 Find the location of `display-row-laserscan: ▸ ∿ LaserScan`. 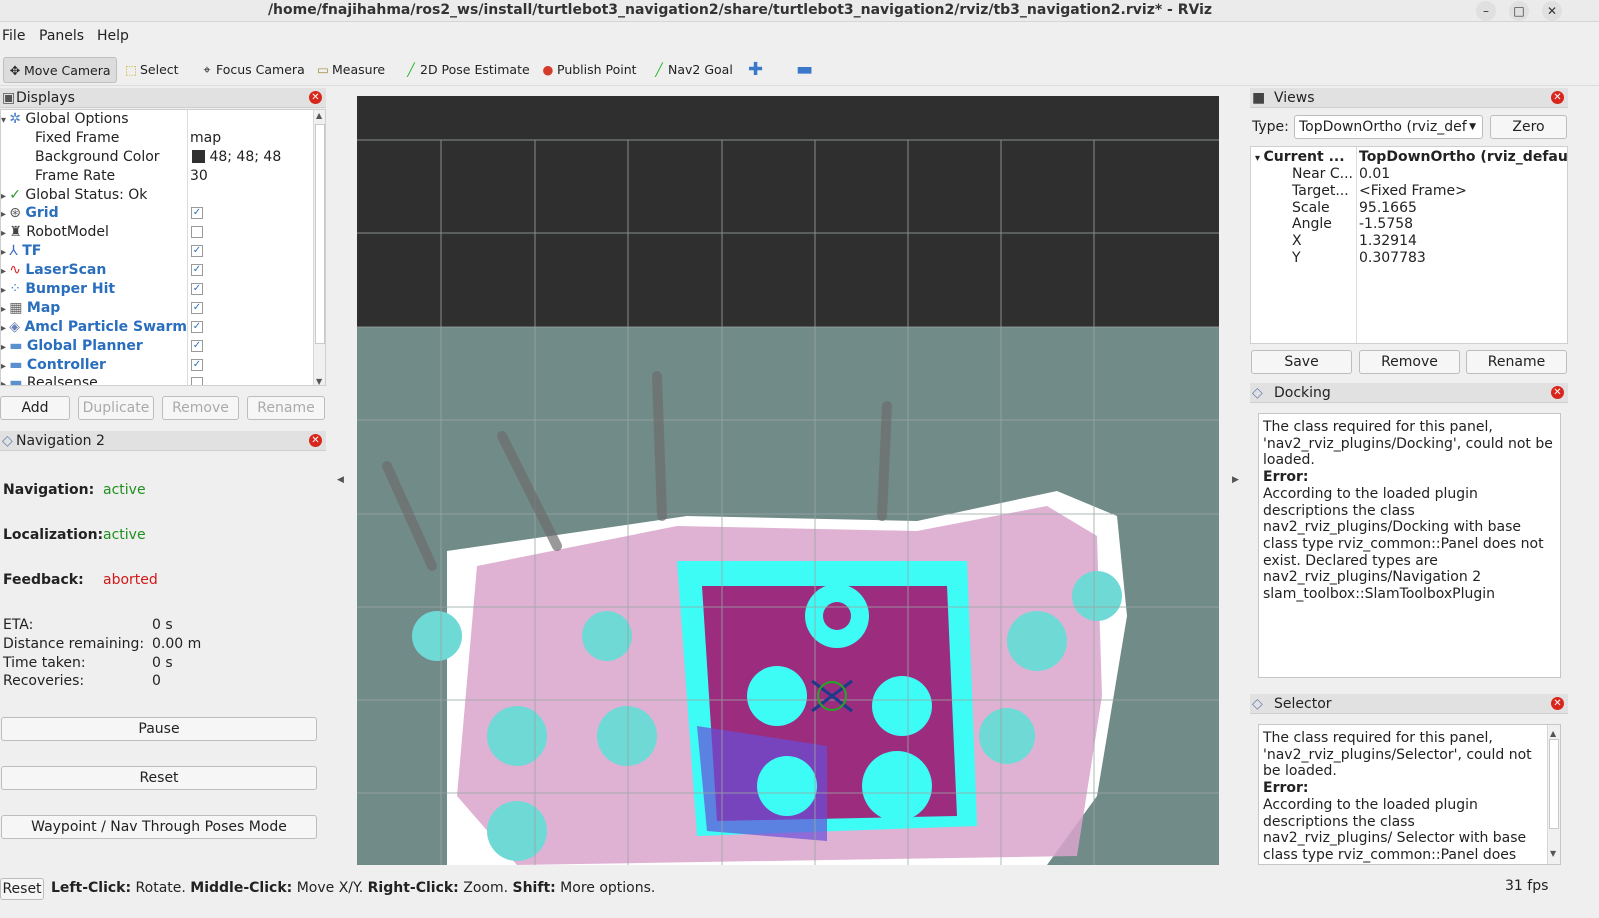

display-row-laserscan: ▸ ∿ LaserScan is located at coordinates (53, 270).